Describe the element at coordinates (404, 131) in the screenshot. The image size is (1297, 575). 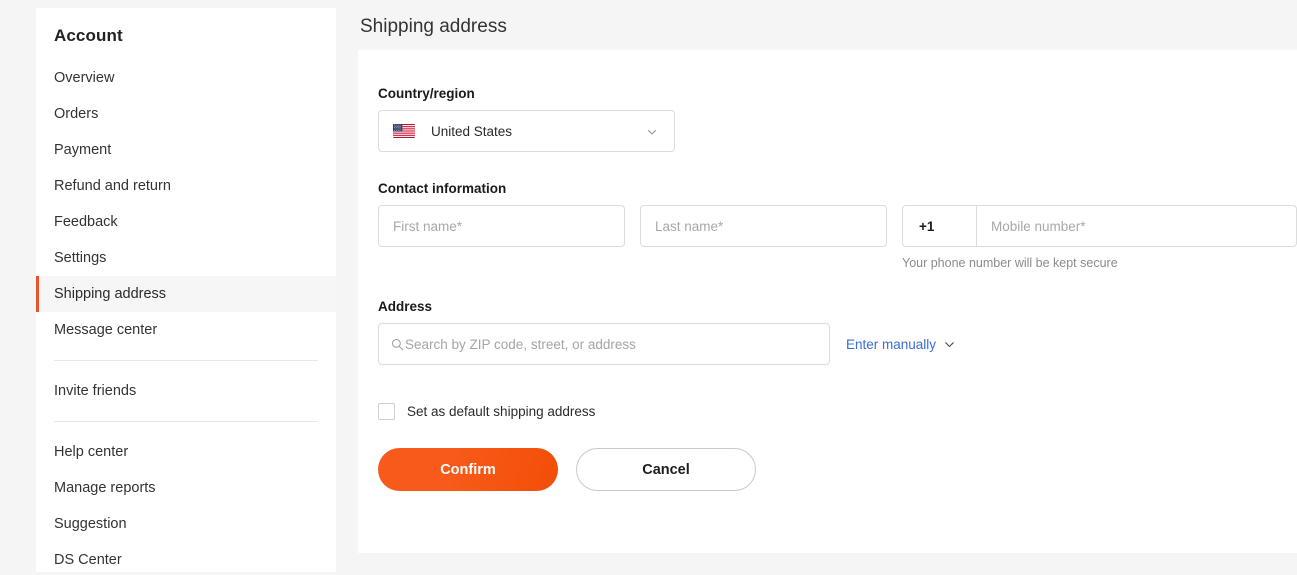
I see `us-flag-icon` at that location.